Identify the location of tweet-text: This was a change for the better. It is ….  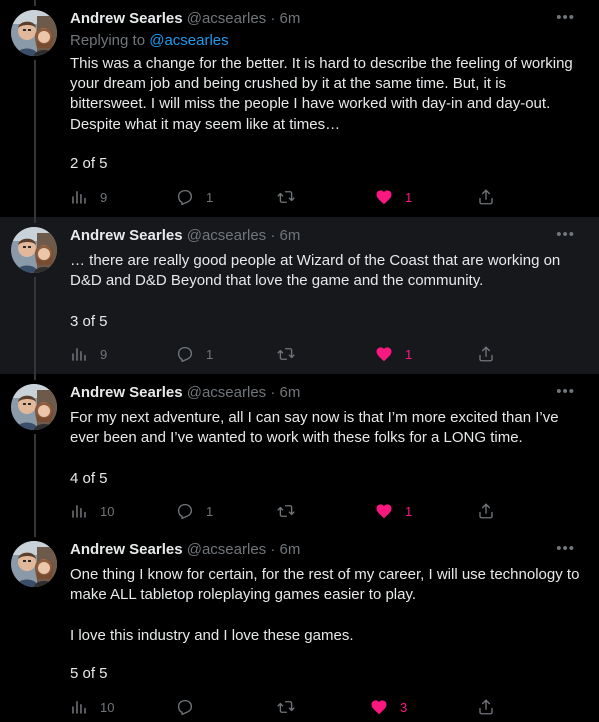
(321, 94).